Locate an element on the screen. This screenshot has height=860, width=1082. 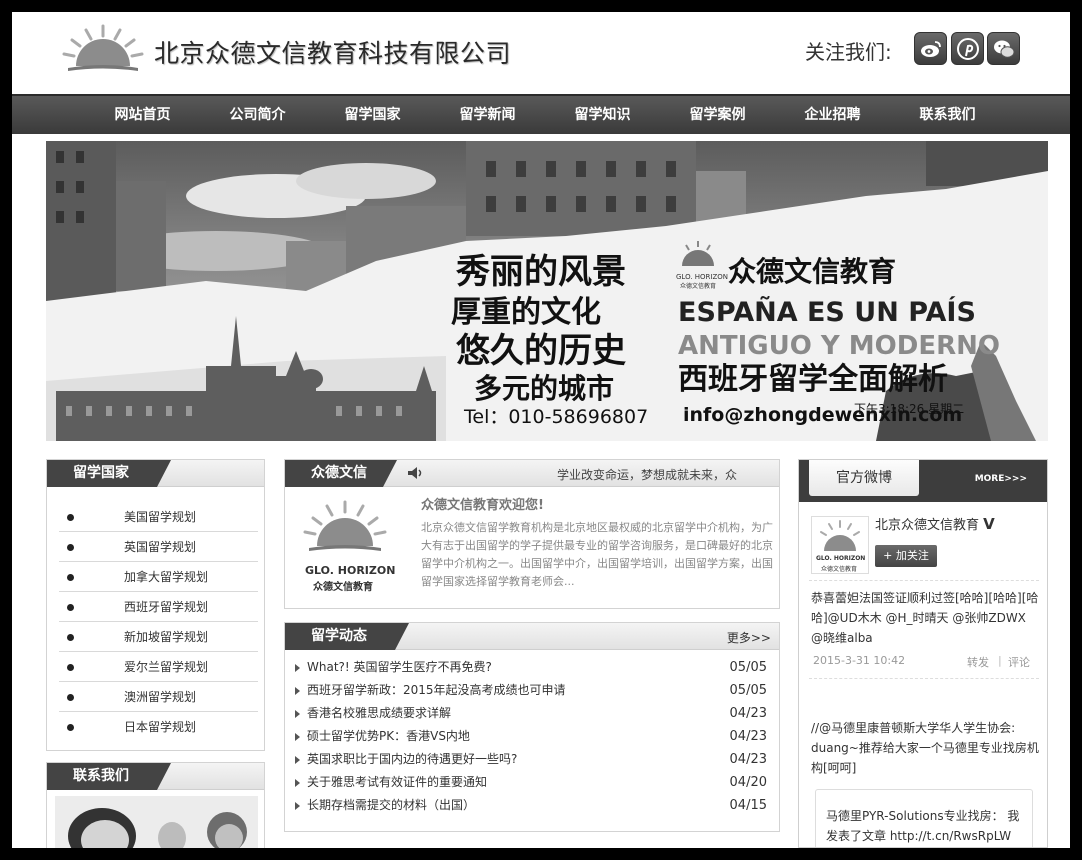
news-item: 硕士留学优势PK：香港VS内地 04/23 is located at coordinates (531, 736).